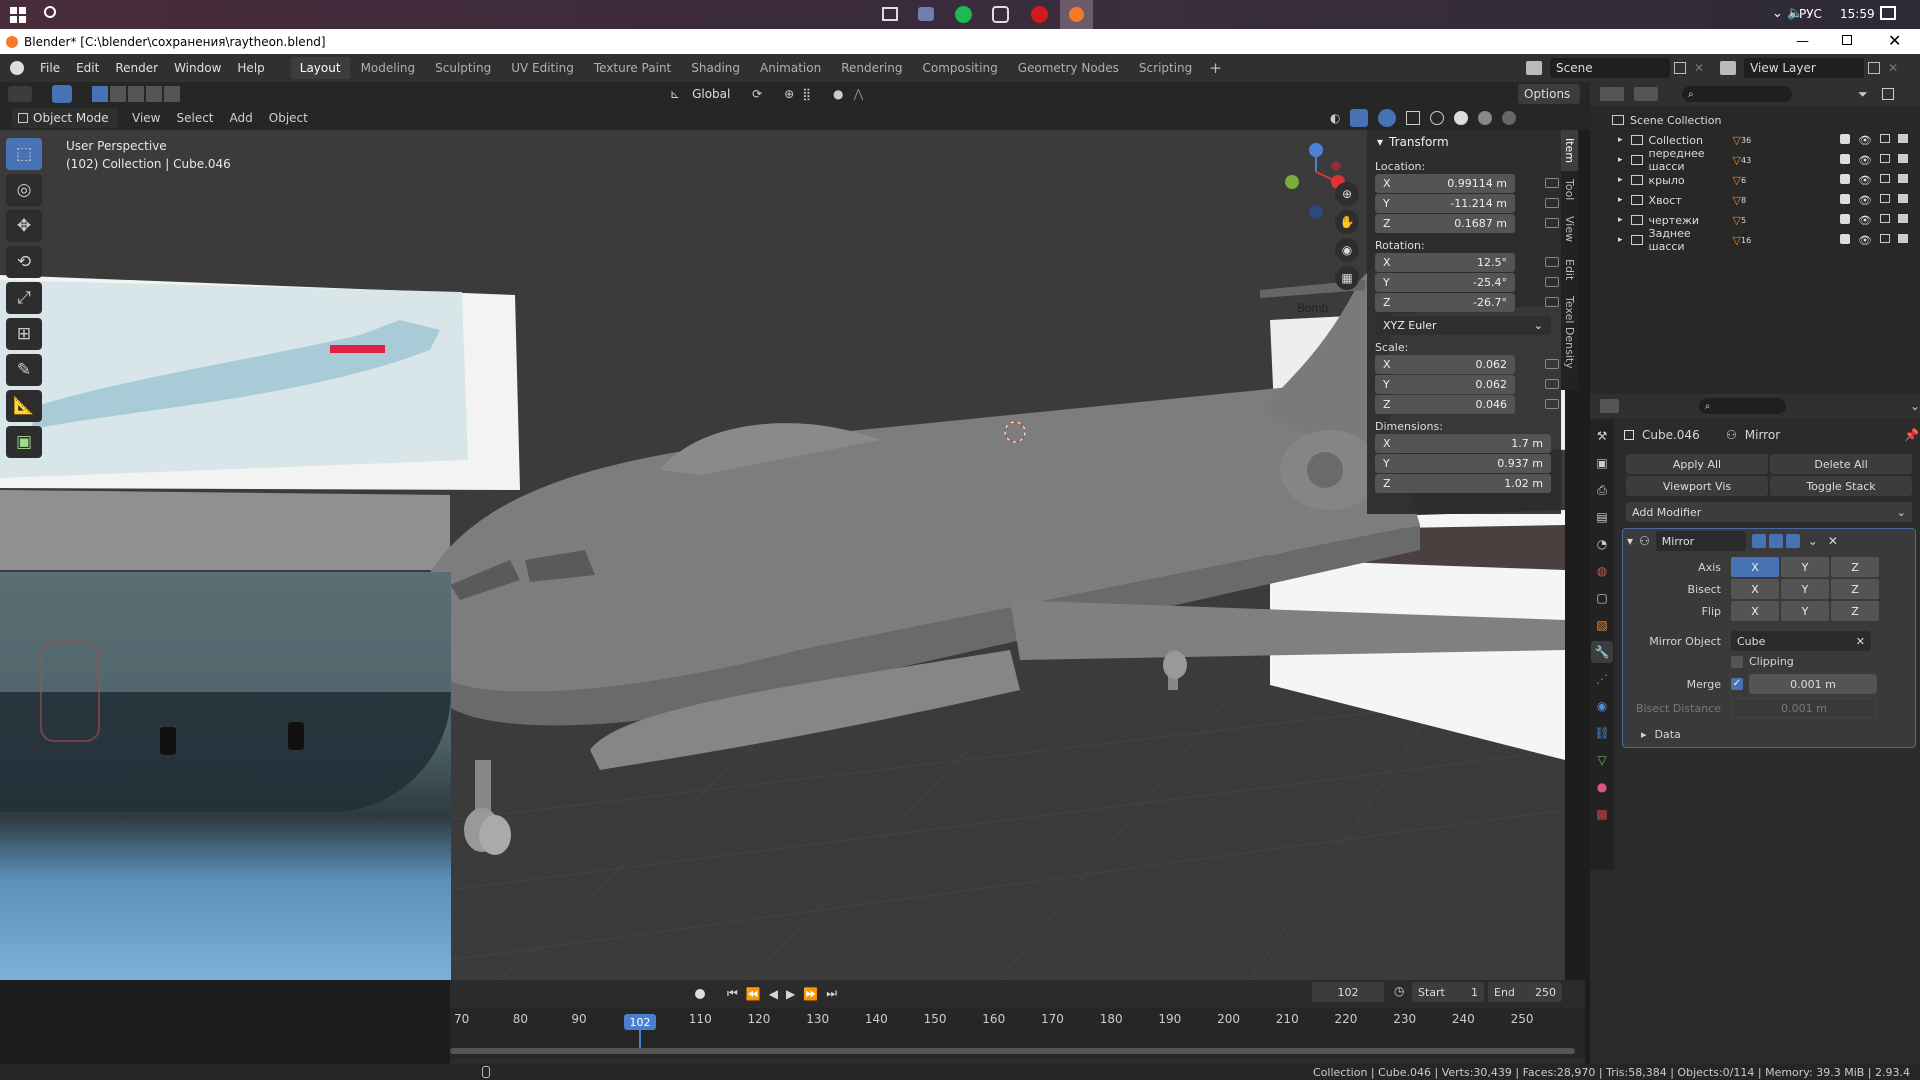 Image resolution: width=1920 pixels, height=1080 pixels. I want to click on selection-mode-buttons, so click(136, 94).